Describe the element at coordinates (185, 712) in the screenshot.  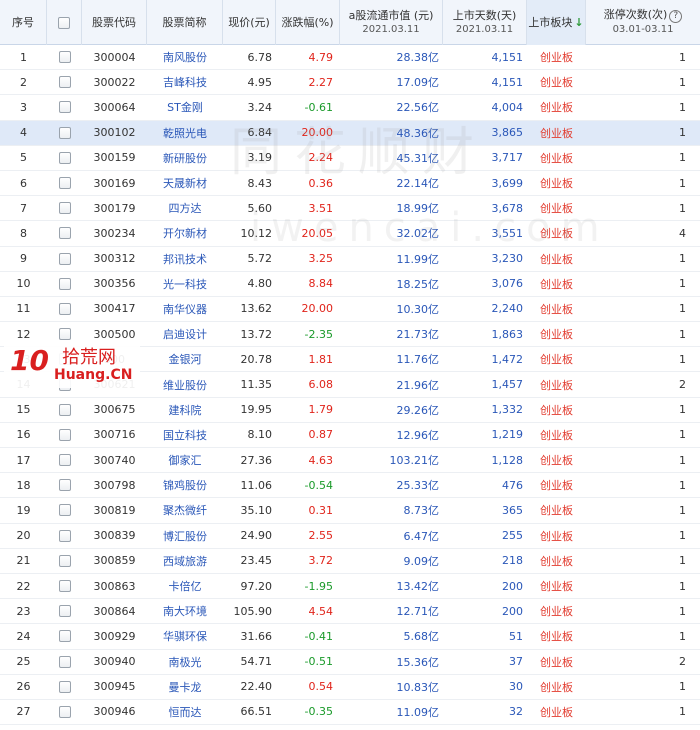
I see `stock-name-link: 恒而达` at that location.